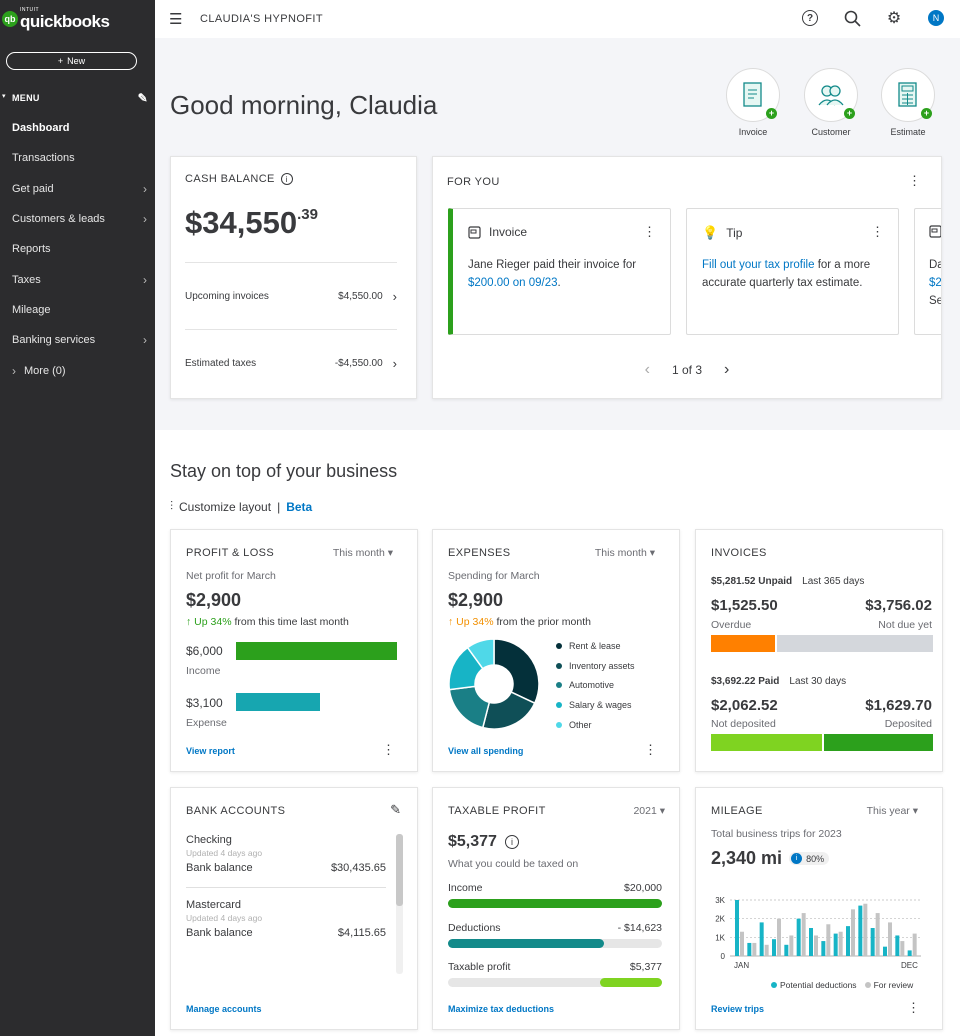  Describe the element at coordinates (894, 18) in the screenshot. I see `gear-icon: ⚙` at that location.